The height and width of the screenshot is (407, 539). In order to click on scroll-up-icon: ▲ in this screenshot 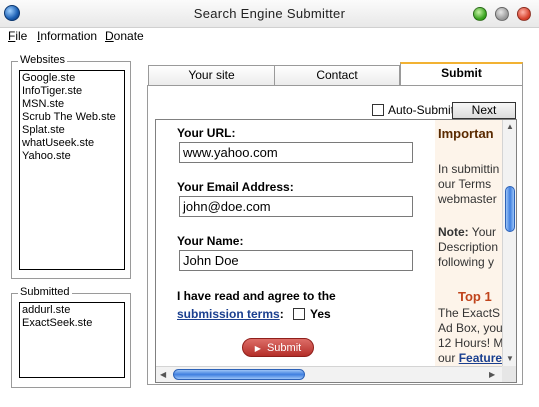, I will do `click(510, 126)`.